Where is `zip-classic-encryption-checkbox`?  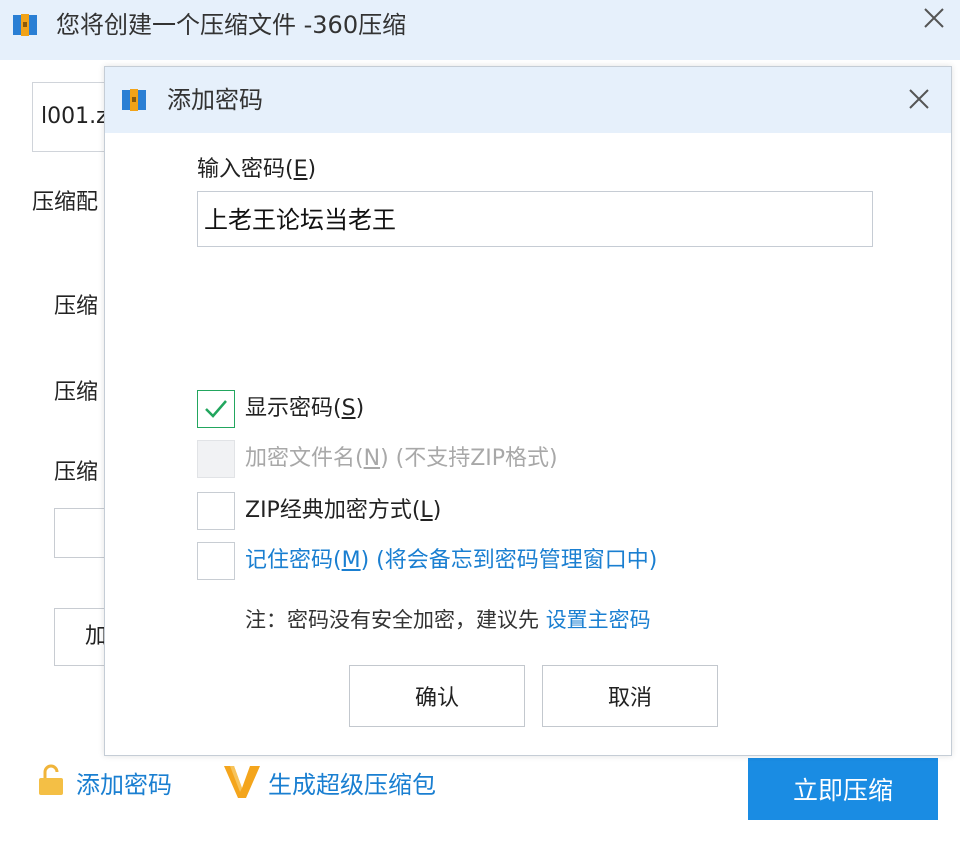
zip-classic-encryption-checkbox is located at coordinates (216, 511).